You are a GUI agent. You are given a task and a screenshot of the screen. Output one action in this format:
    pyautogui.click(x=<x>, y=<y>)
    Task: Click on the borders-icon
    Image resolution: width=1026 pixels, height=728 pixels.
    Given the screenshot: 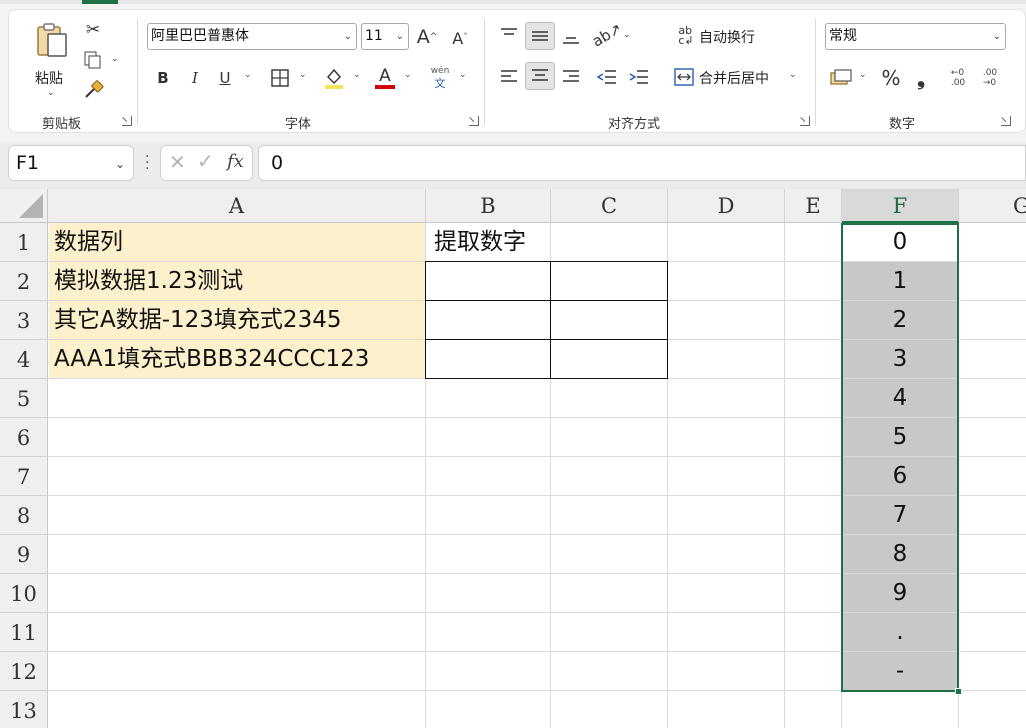 What is the action you would take?
    pyautogui.click(x=280, y=78)
    